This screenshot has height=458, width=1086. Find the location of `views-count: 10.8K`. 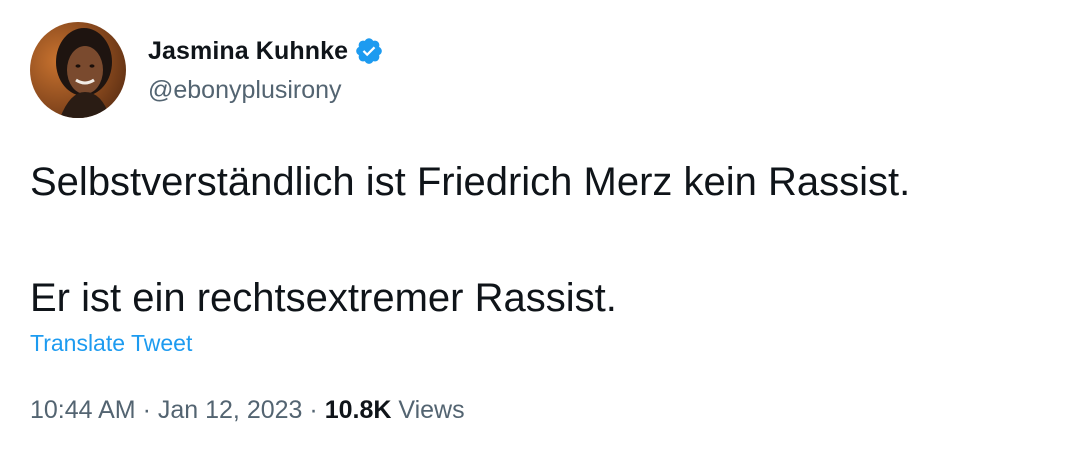

views-count: 10.8K is located at coordinates (358, 410).